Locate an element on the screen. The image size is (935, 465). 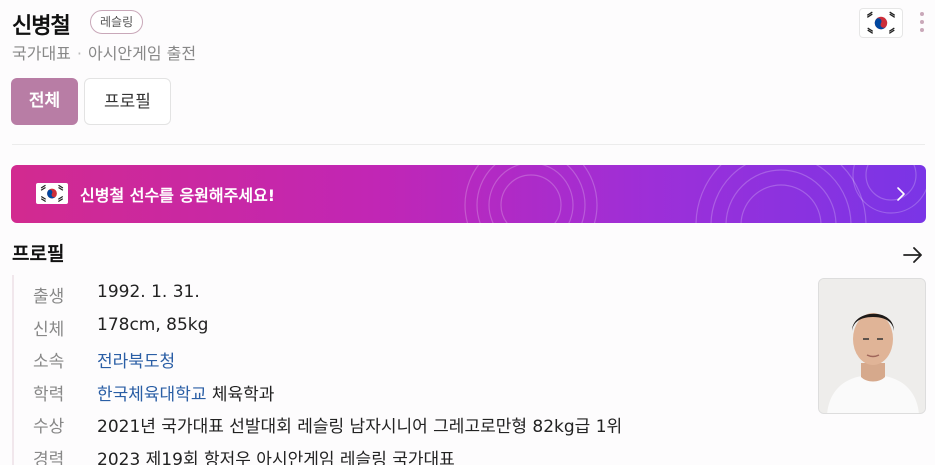
profile-row-team: 소속 전라북도청 is located at coordinates (408, 356).